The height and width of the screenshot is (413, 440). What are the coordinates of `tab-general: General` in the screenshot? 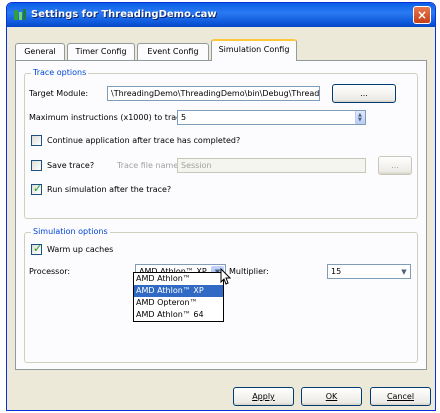 It's located at (40, 51).